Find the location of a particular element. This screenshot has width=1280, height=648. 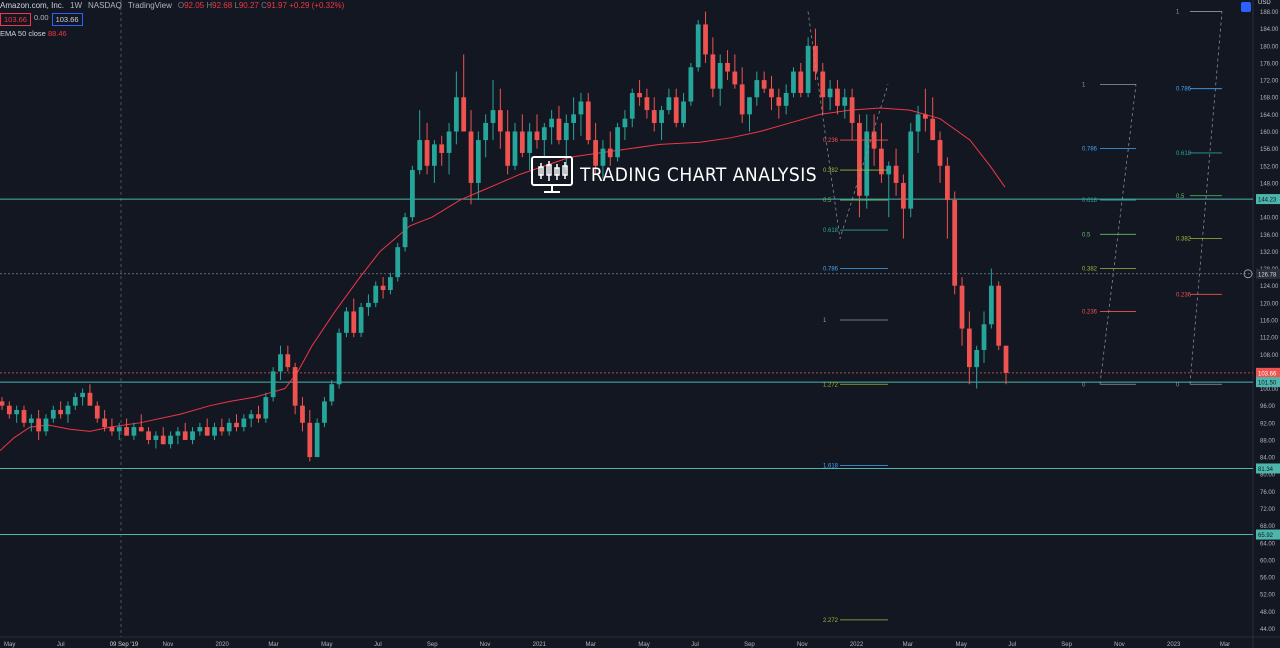

interval-label: 1W is located at coordinates (76, 6).